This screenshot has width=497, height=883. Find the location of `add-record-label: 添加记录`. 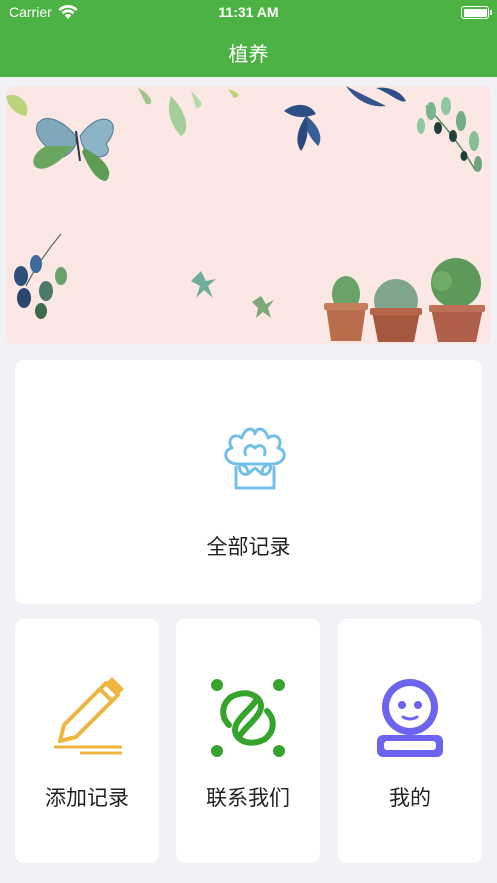

add-record-label: 添加记录 is located at coordinates (87, 798).